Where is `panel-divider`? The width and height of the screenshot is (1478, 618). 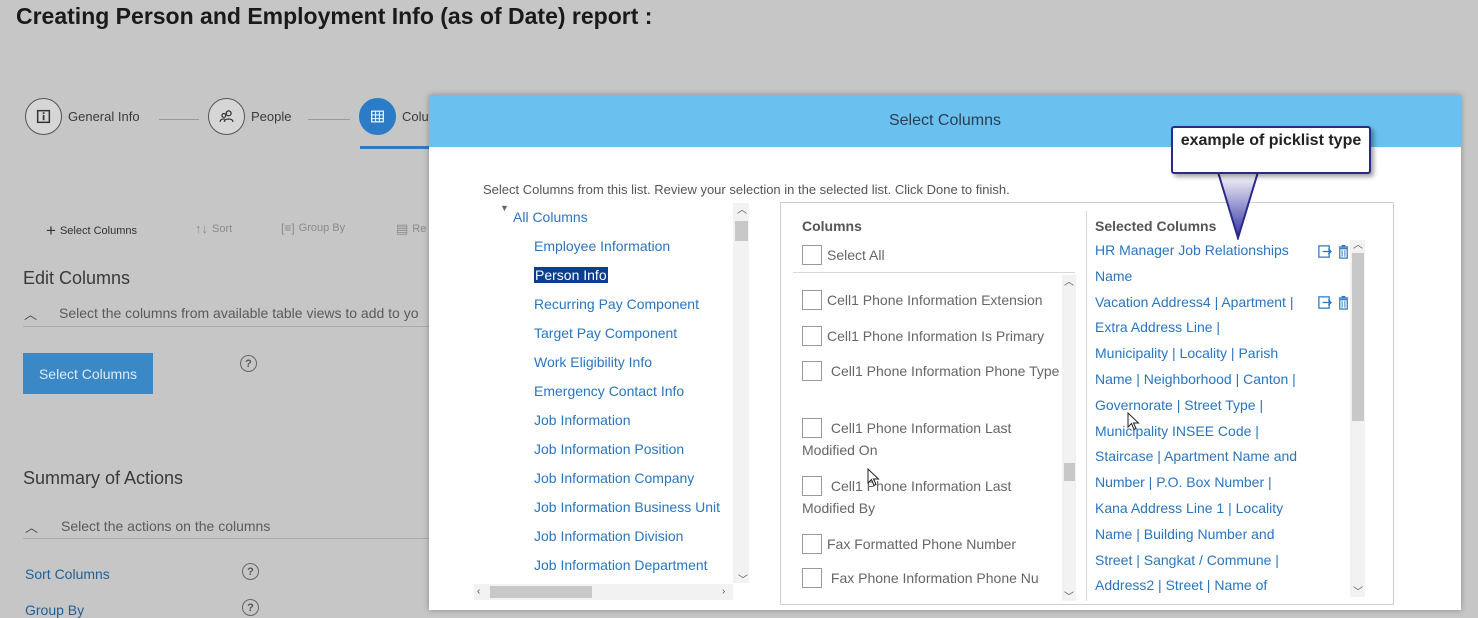
panel-divider is located at coordinates (1086, 406).